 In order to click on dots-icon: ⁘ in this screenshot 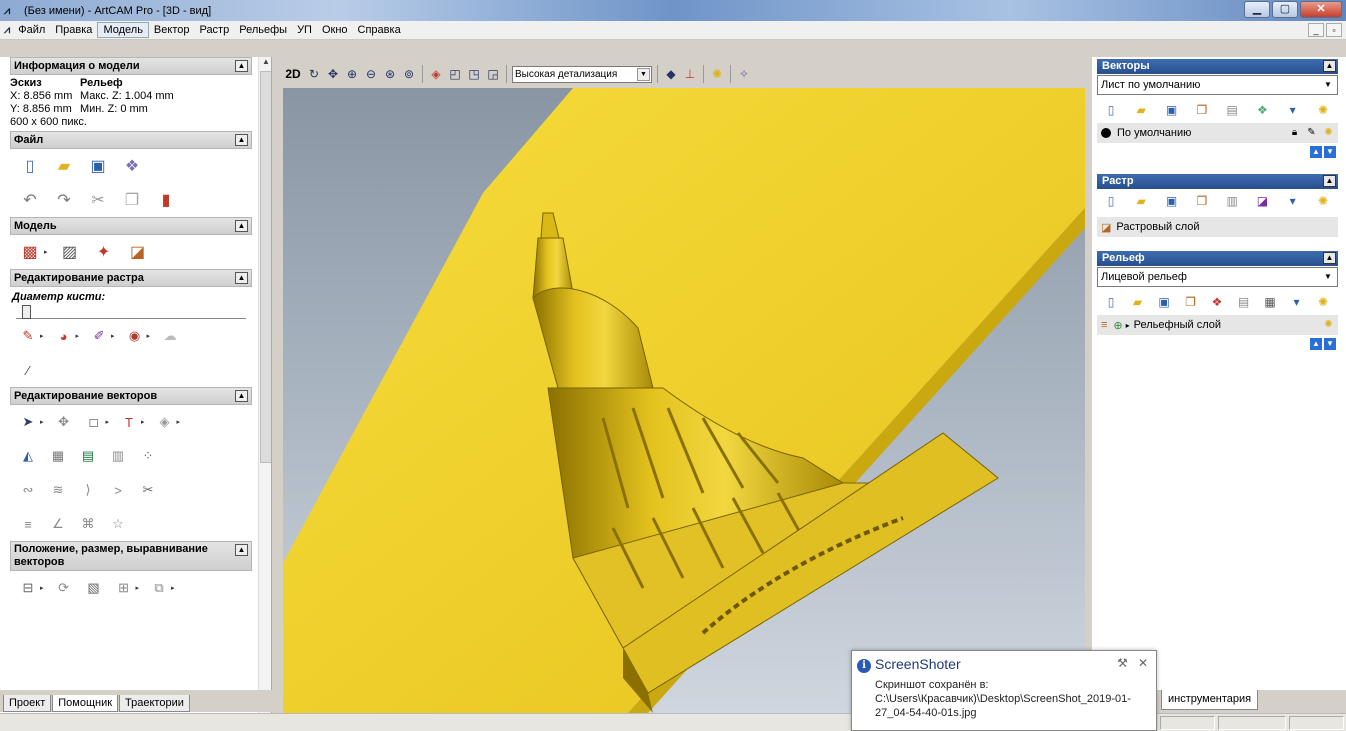, I will do `click(148, 456)`.